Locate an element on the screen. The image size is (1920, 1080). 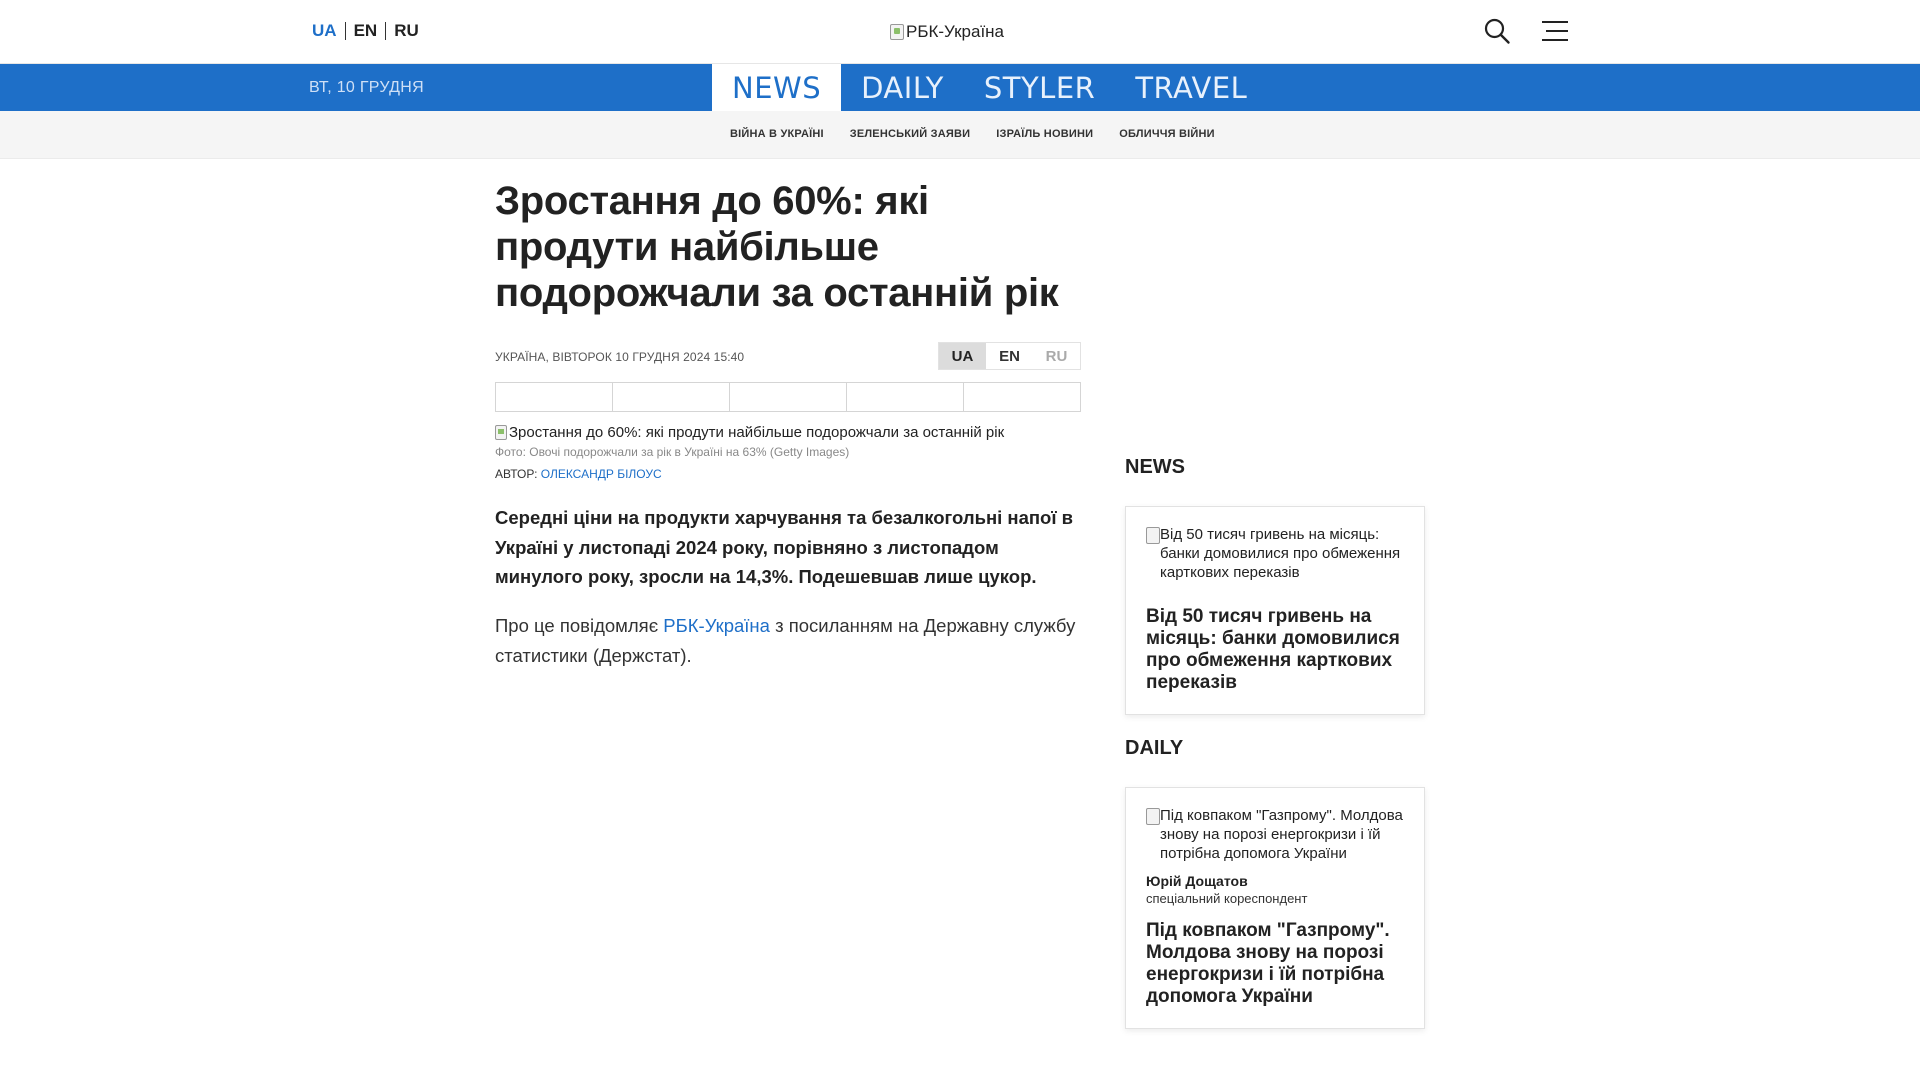
lang-ua-link: UA is located at coordinates (328, 31).